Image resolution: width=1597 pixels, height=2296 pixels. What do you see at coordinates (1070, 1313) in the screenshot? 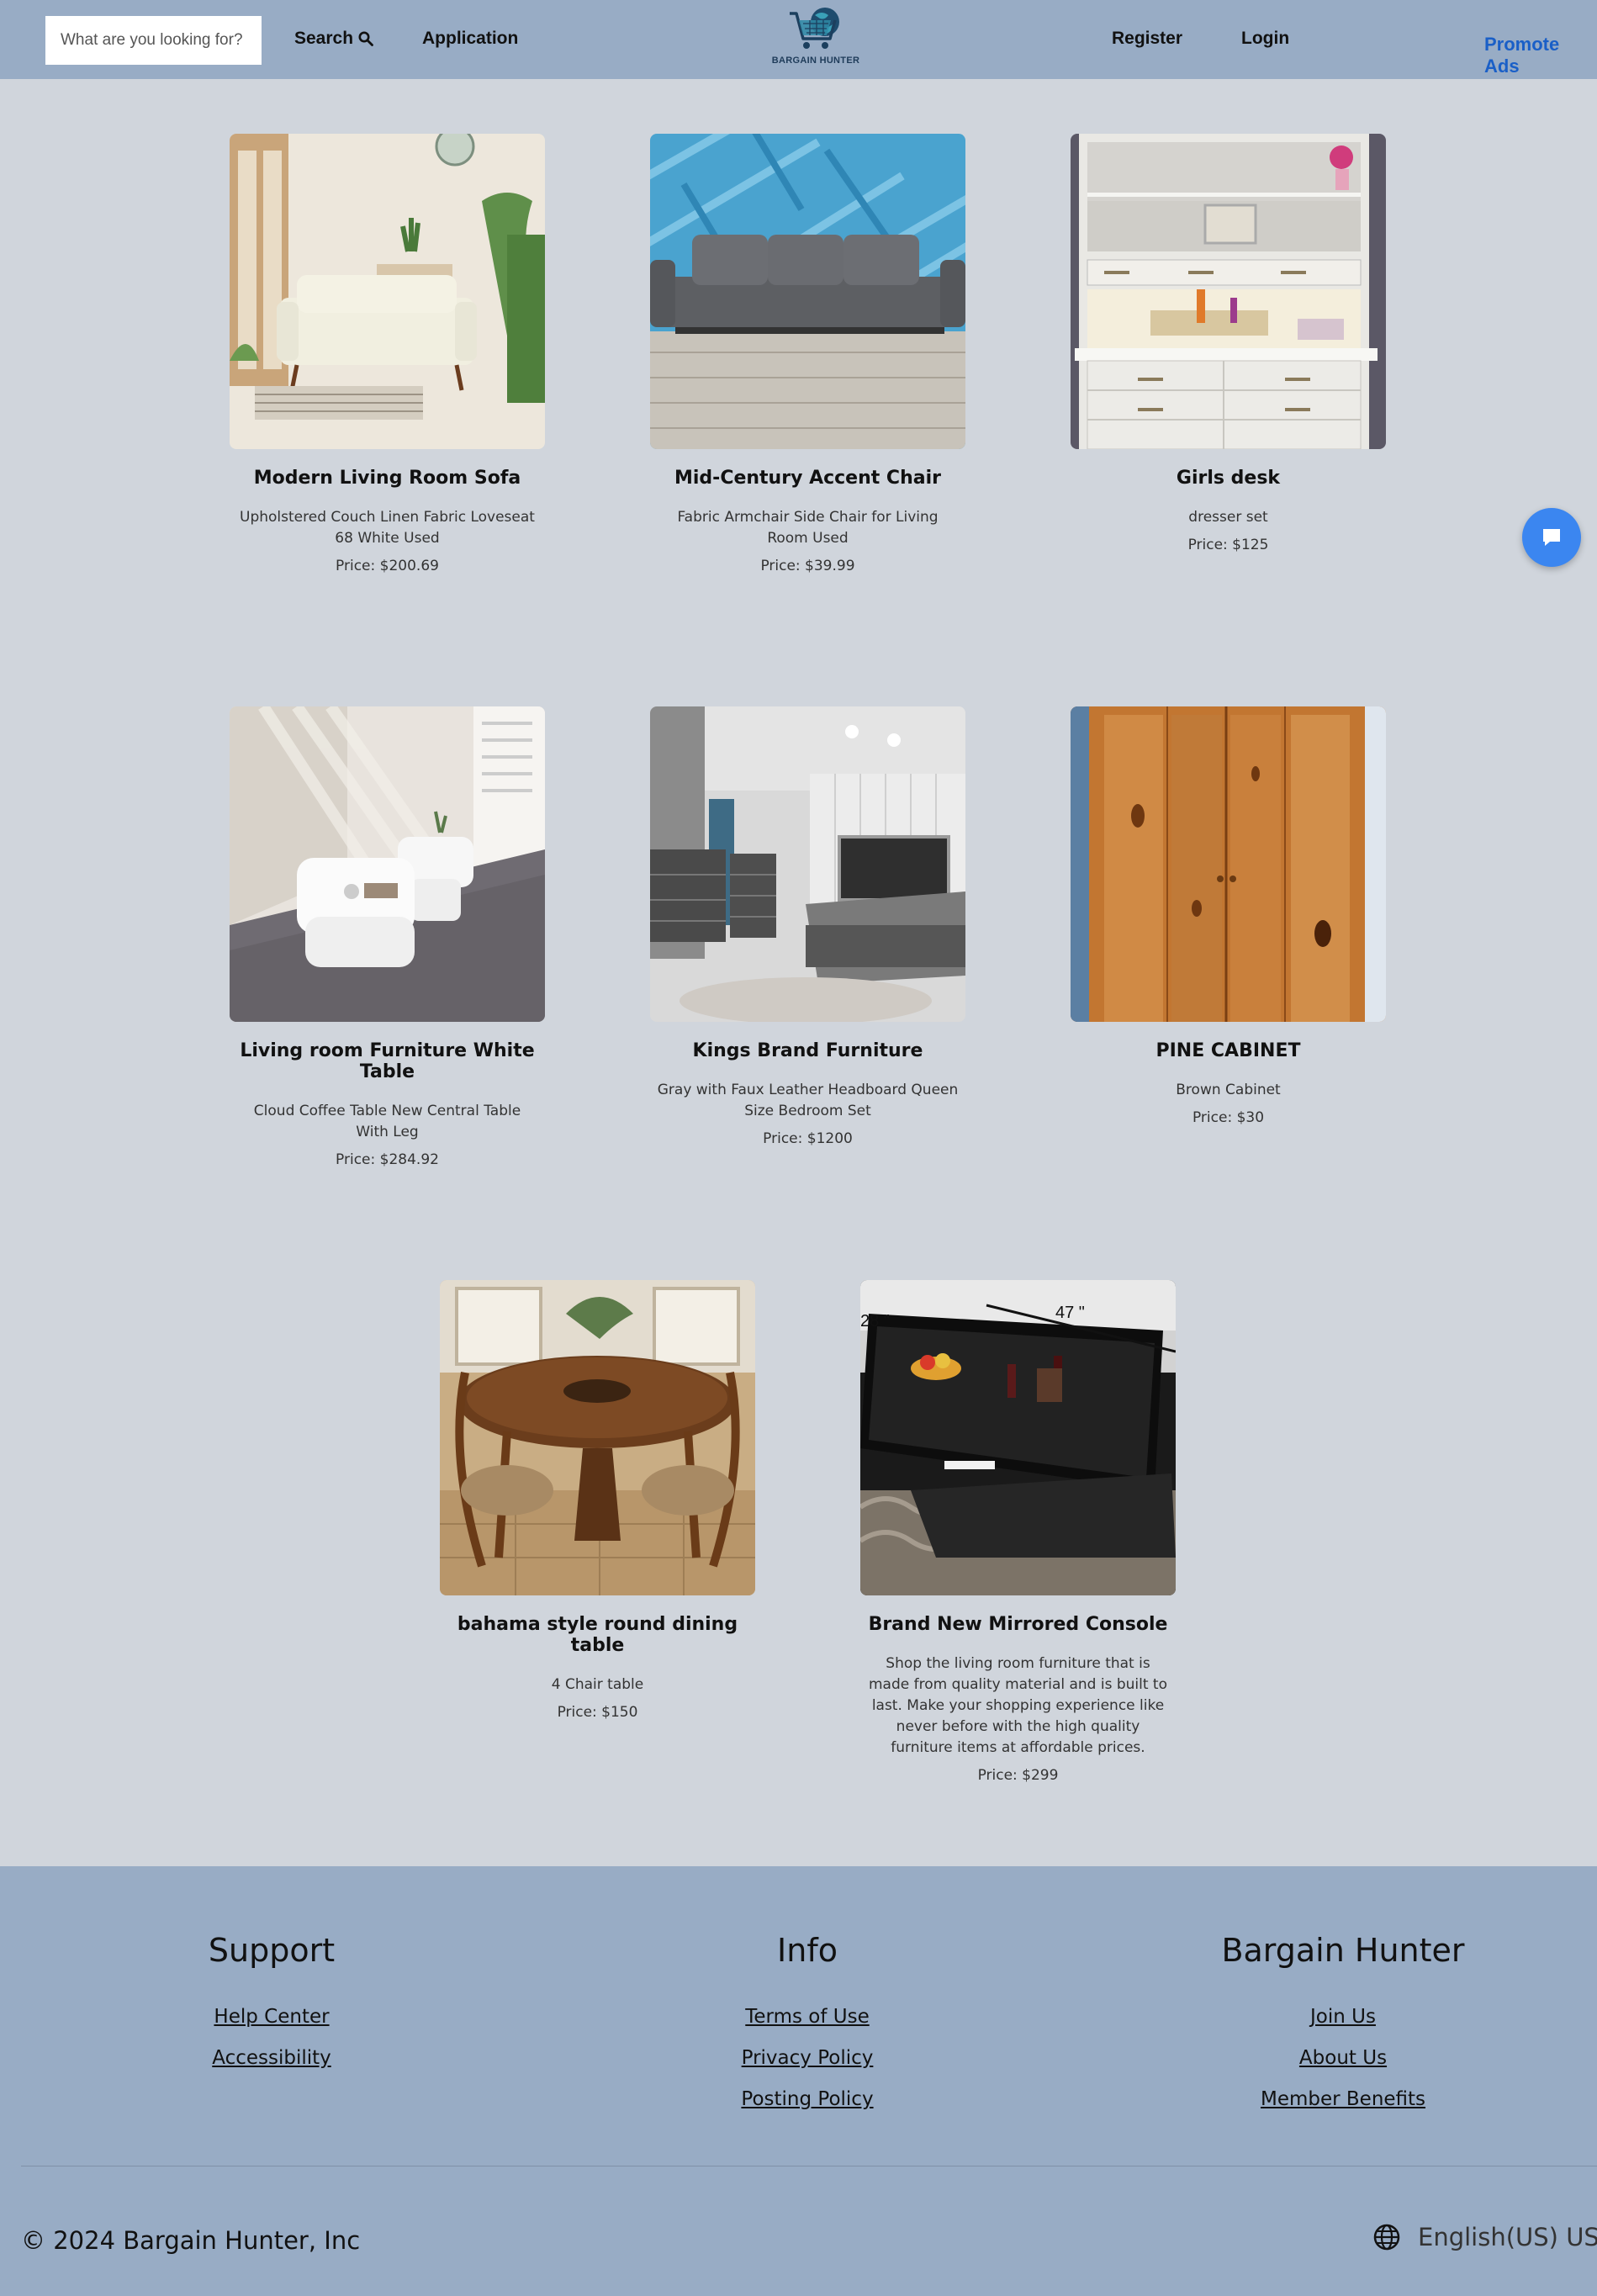
I see `dimension-label-right: 47 "` at bounding box center [1070, 1313].